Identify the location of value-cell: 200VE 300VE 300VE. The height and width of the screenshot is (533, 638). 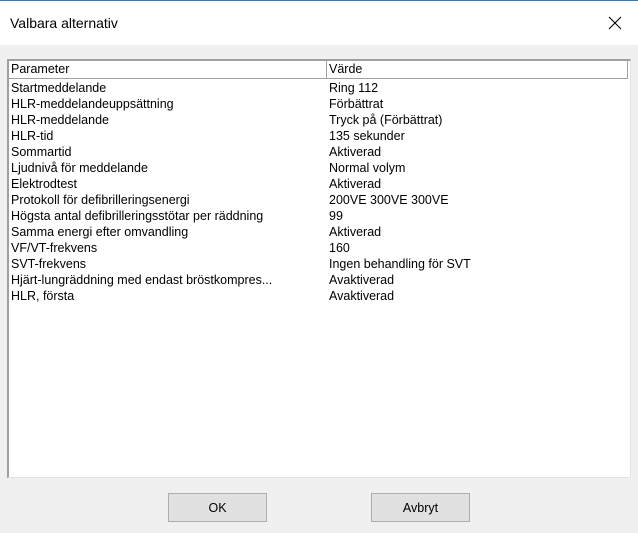
(389, 200).